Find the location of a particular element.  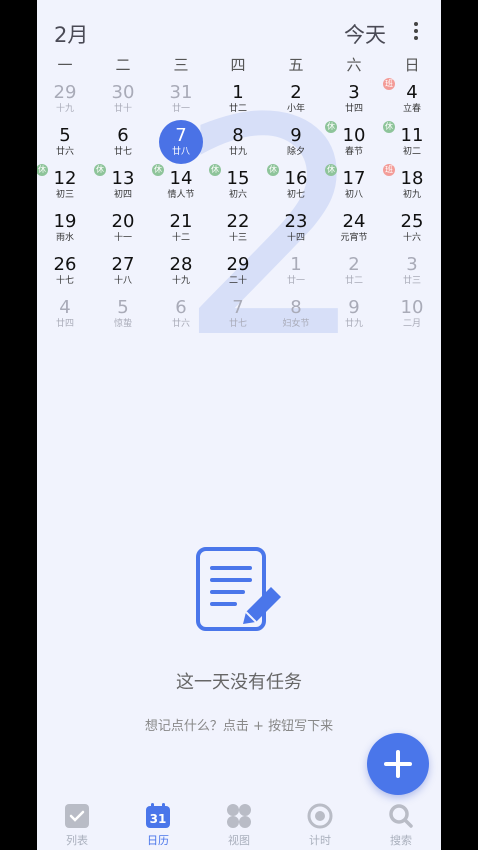

day-cell: 8 妇女节 is located at coordinates (296, 312).